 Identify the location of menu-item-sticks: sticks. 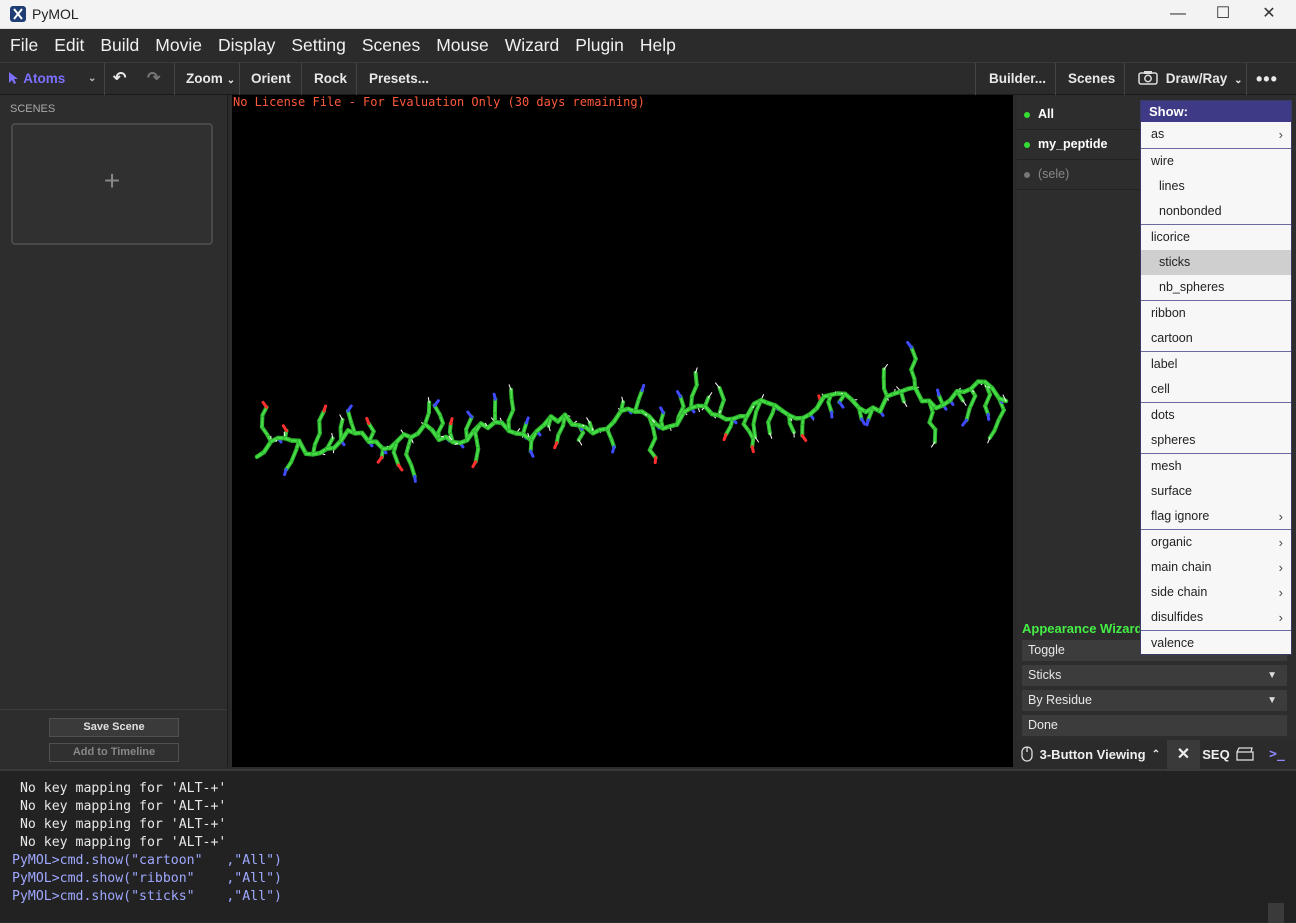
(1216, 262).